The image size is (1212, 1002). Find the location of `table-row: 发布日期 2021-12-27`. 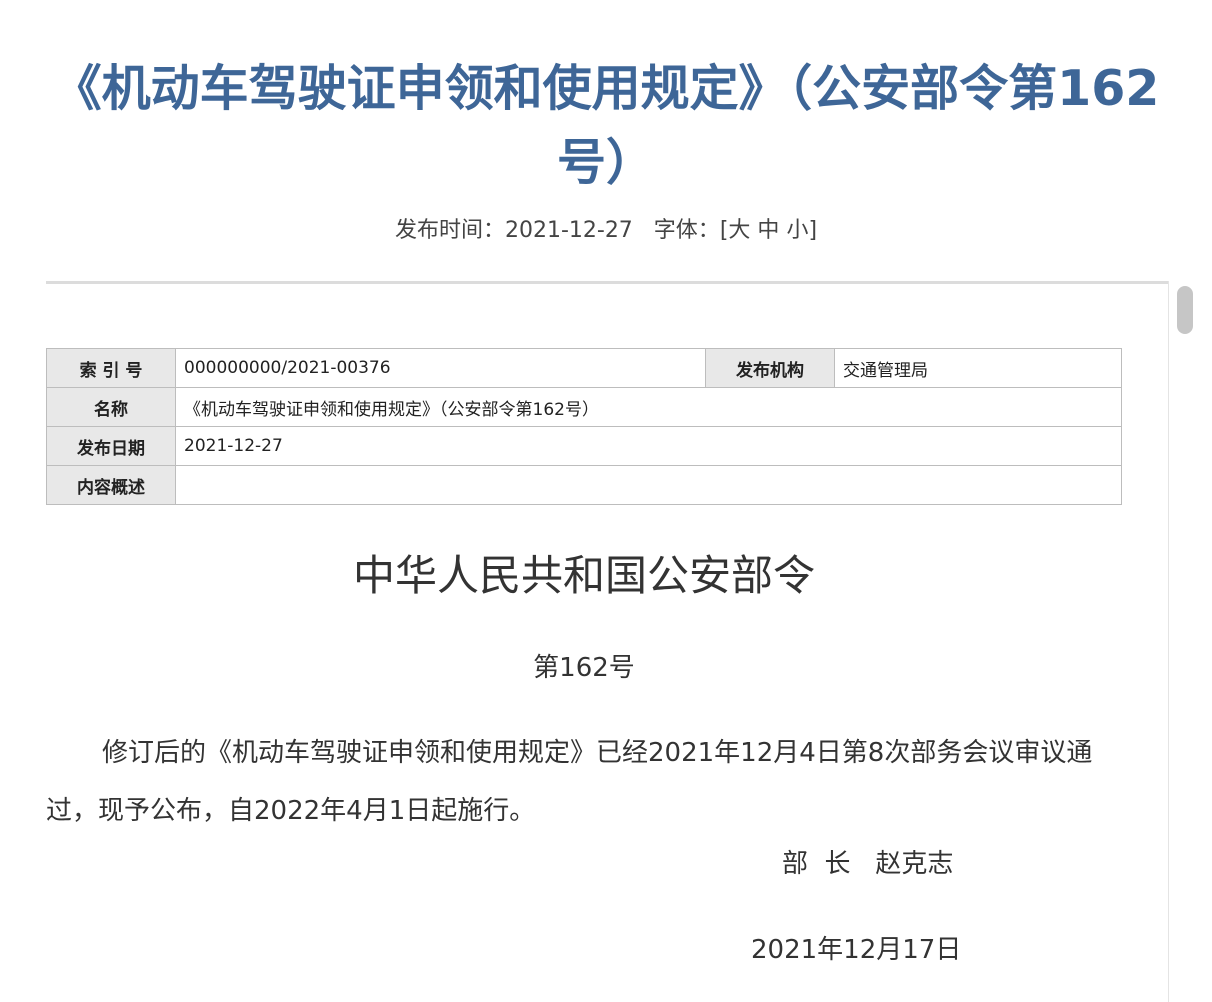

table-row: 发布日期 2021-12-27 is located at coordinates (584, 446).